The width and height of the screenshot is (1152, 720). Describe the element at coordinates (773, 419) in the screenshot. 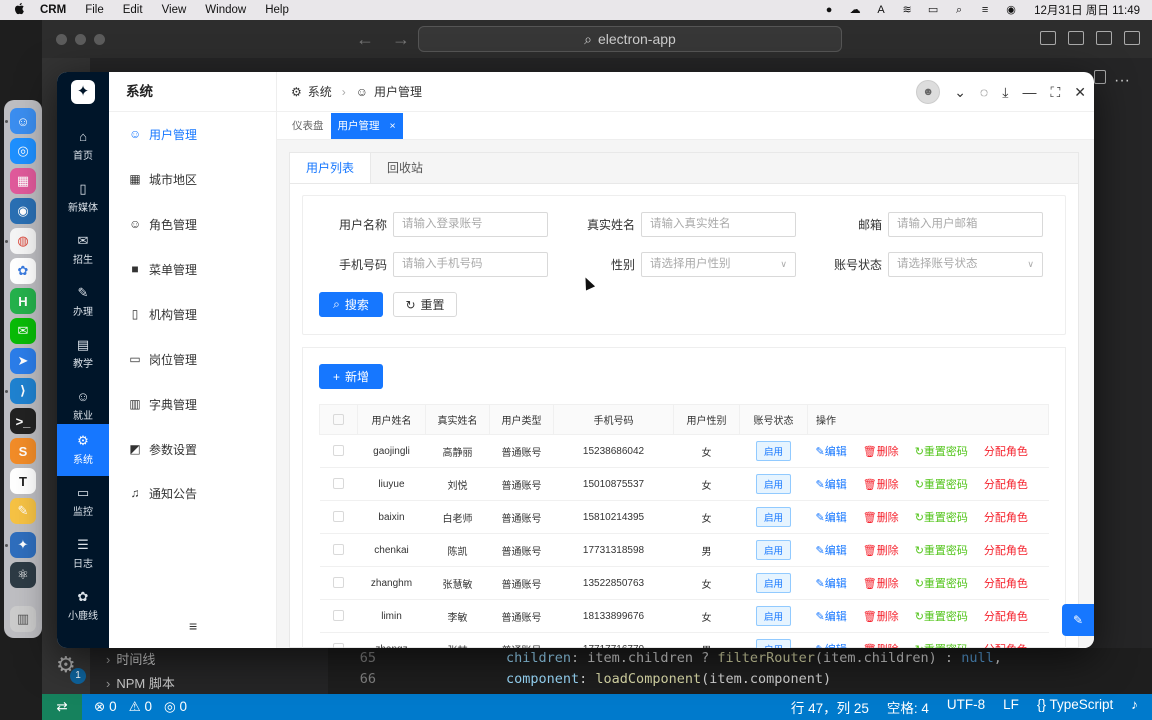

I see `column-header: 账号状态` at that location.